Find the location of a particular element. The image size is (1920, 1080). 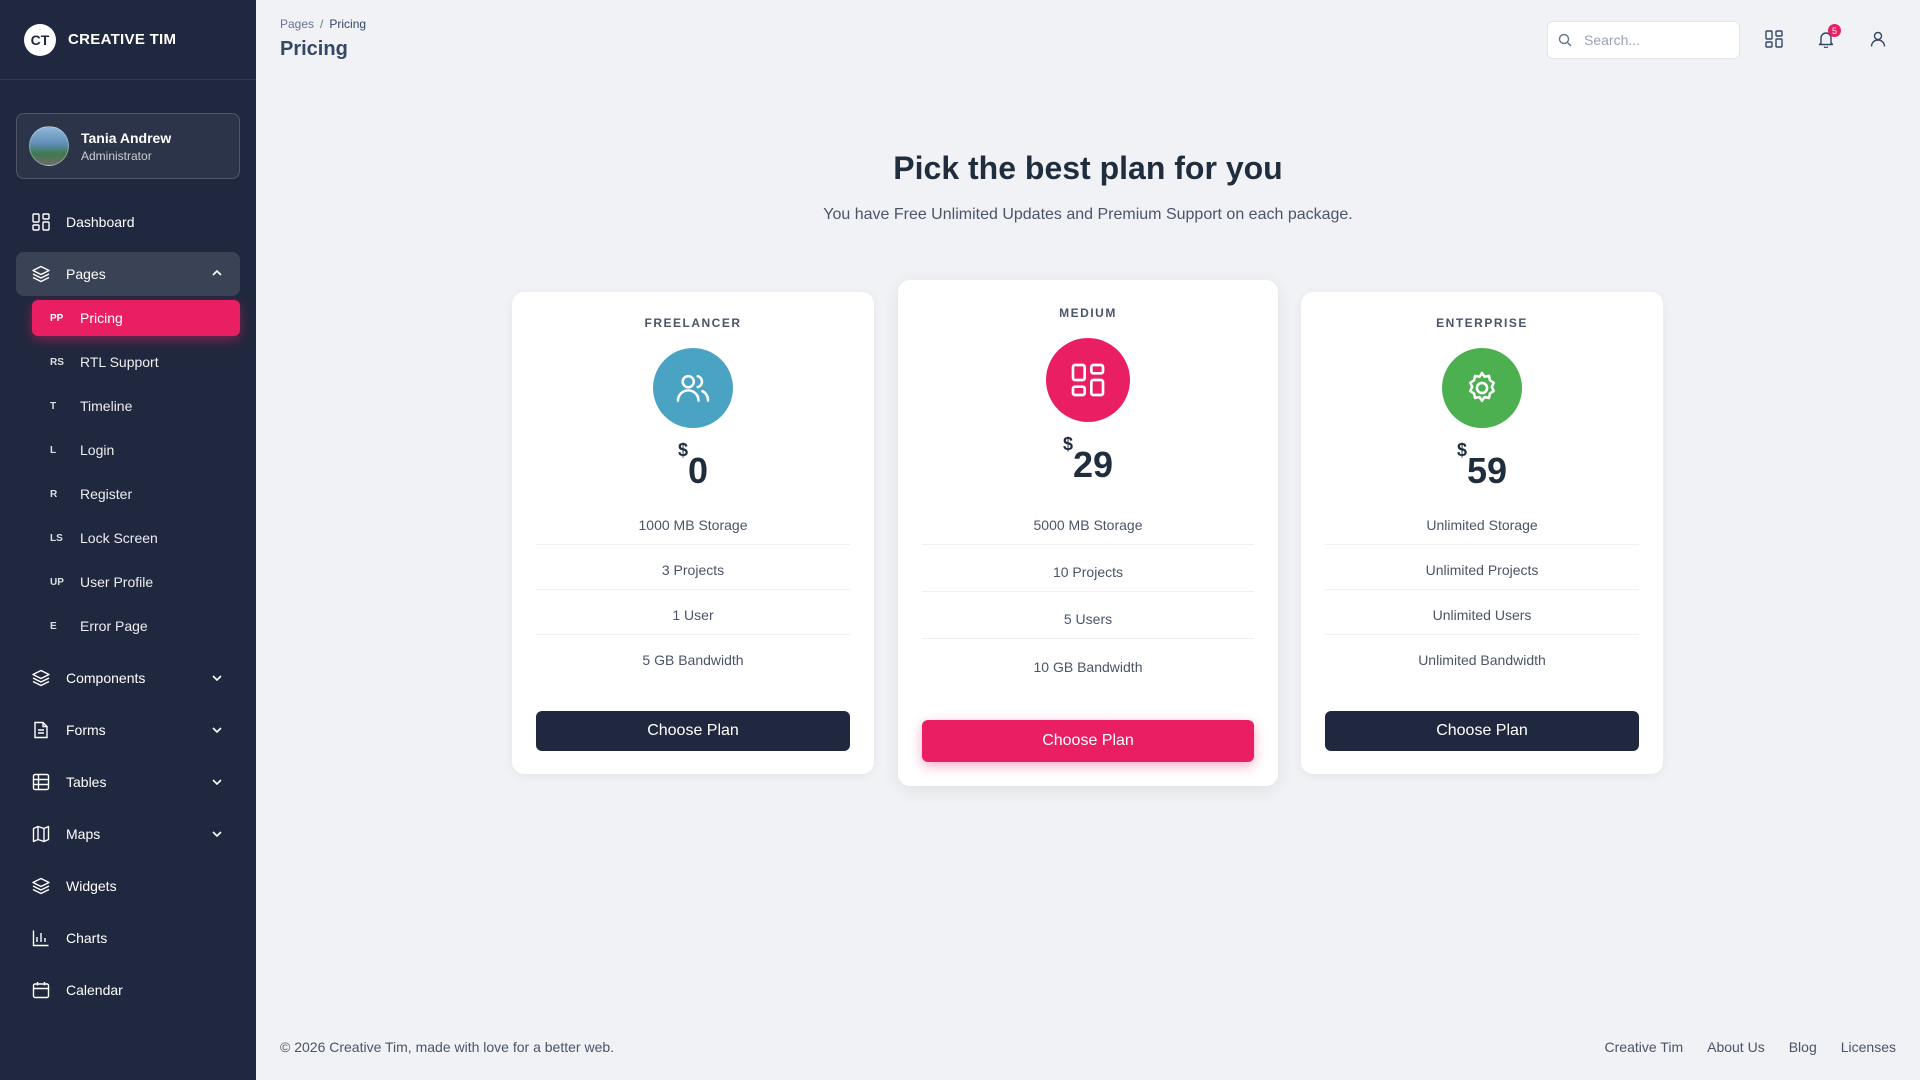

sidebar-item-components: Components is located at coordinates (128, 678).